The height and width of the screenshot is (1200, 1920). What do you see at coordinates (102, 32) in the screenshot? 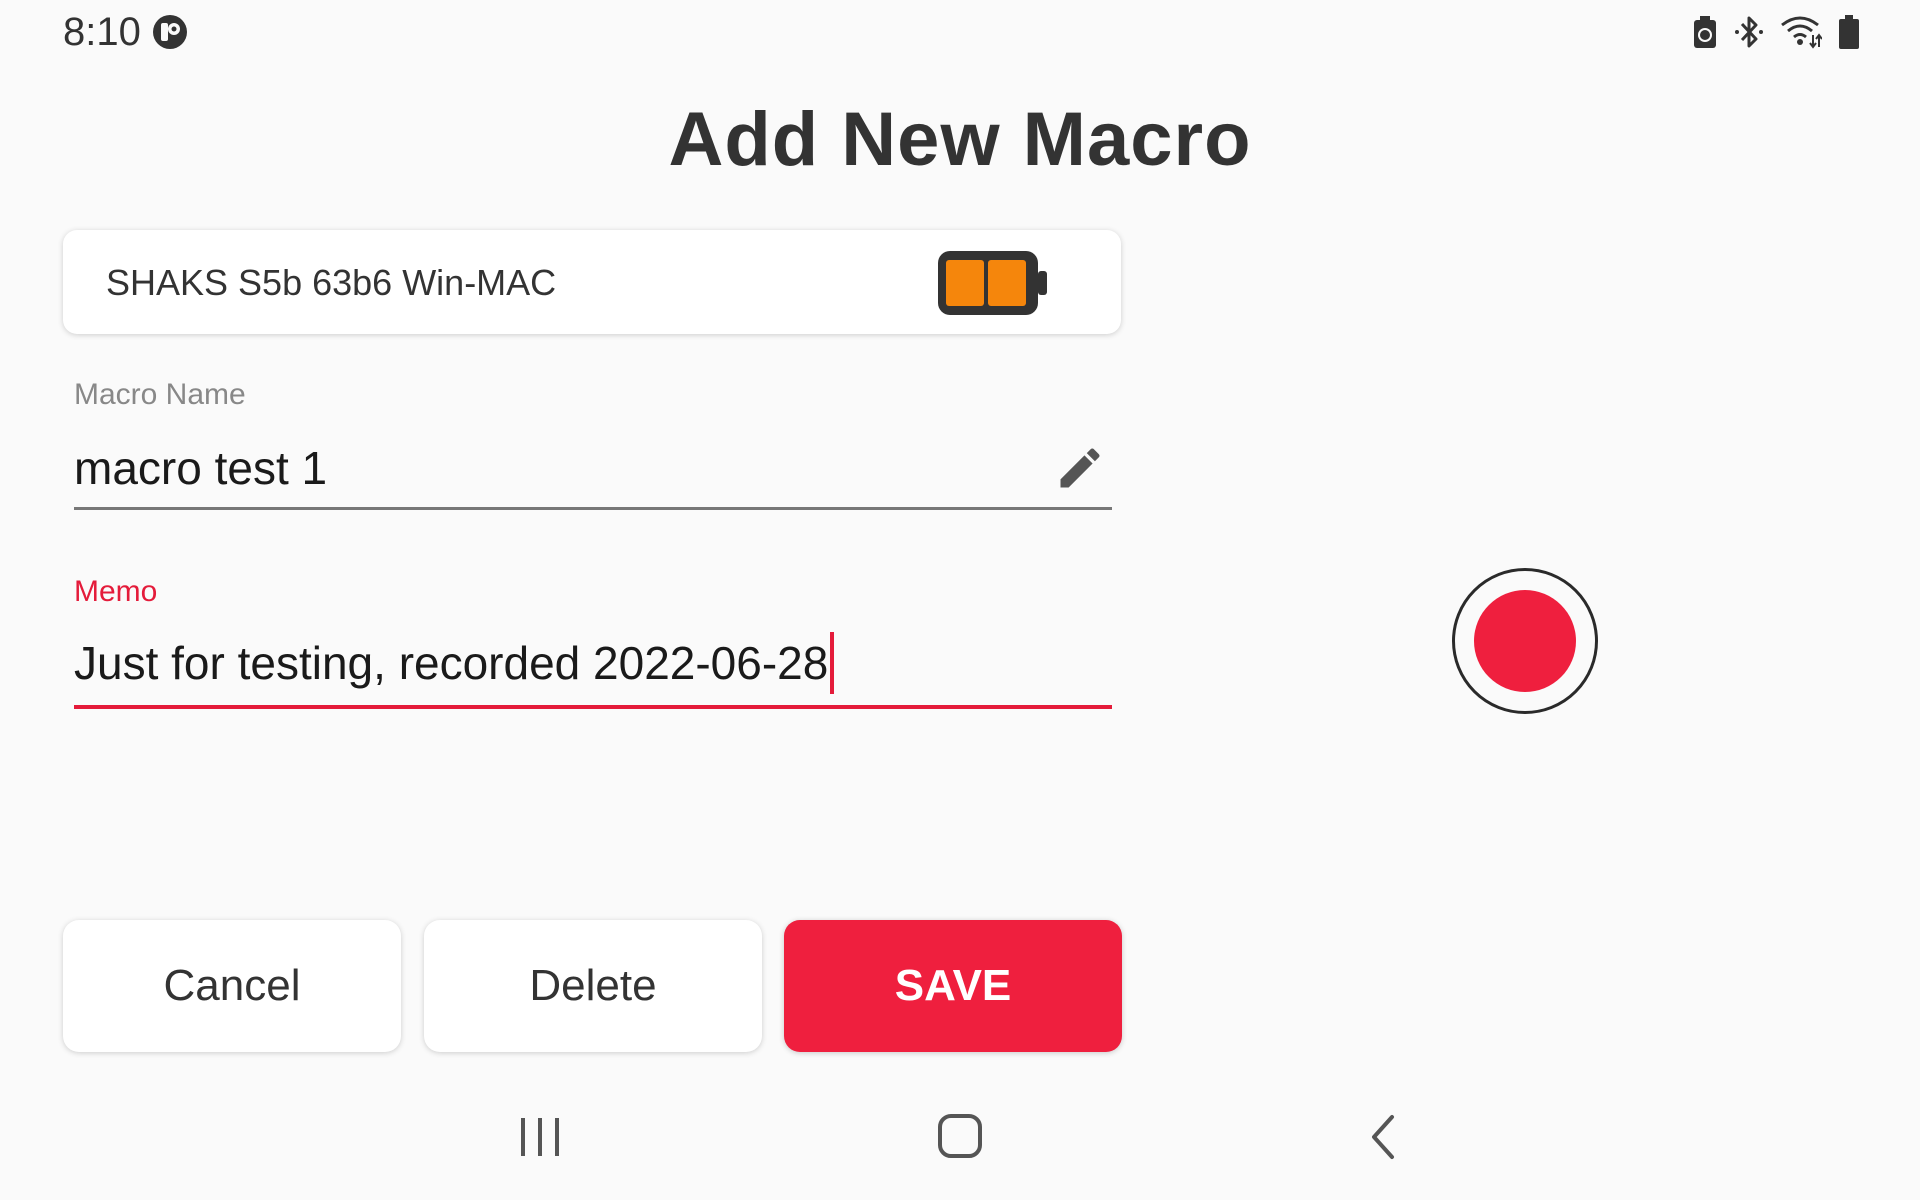
I see `status-time: 8:10` at bounding box center [102, 32].